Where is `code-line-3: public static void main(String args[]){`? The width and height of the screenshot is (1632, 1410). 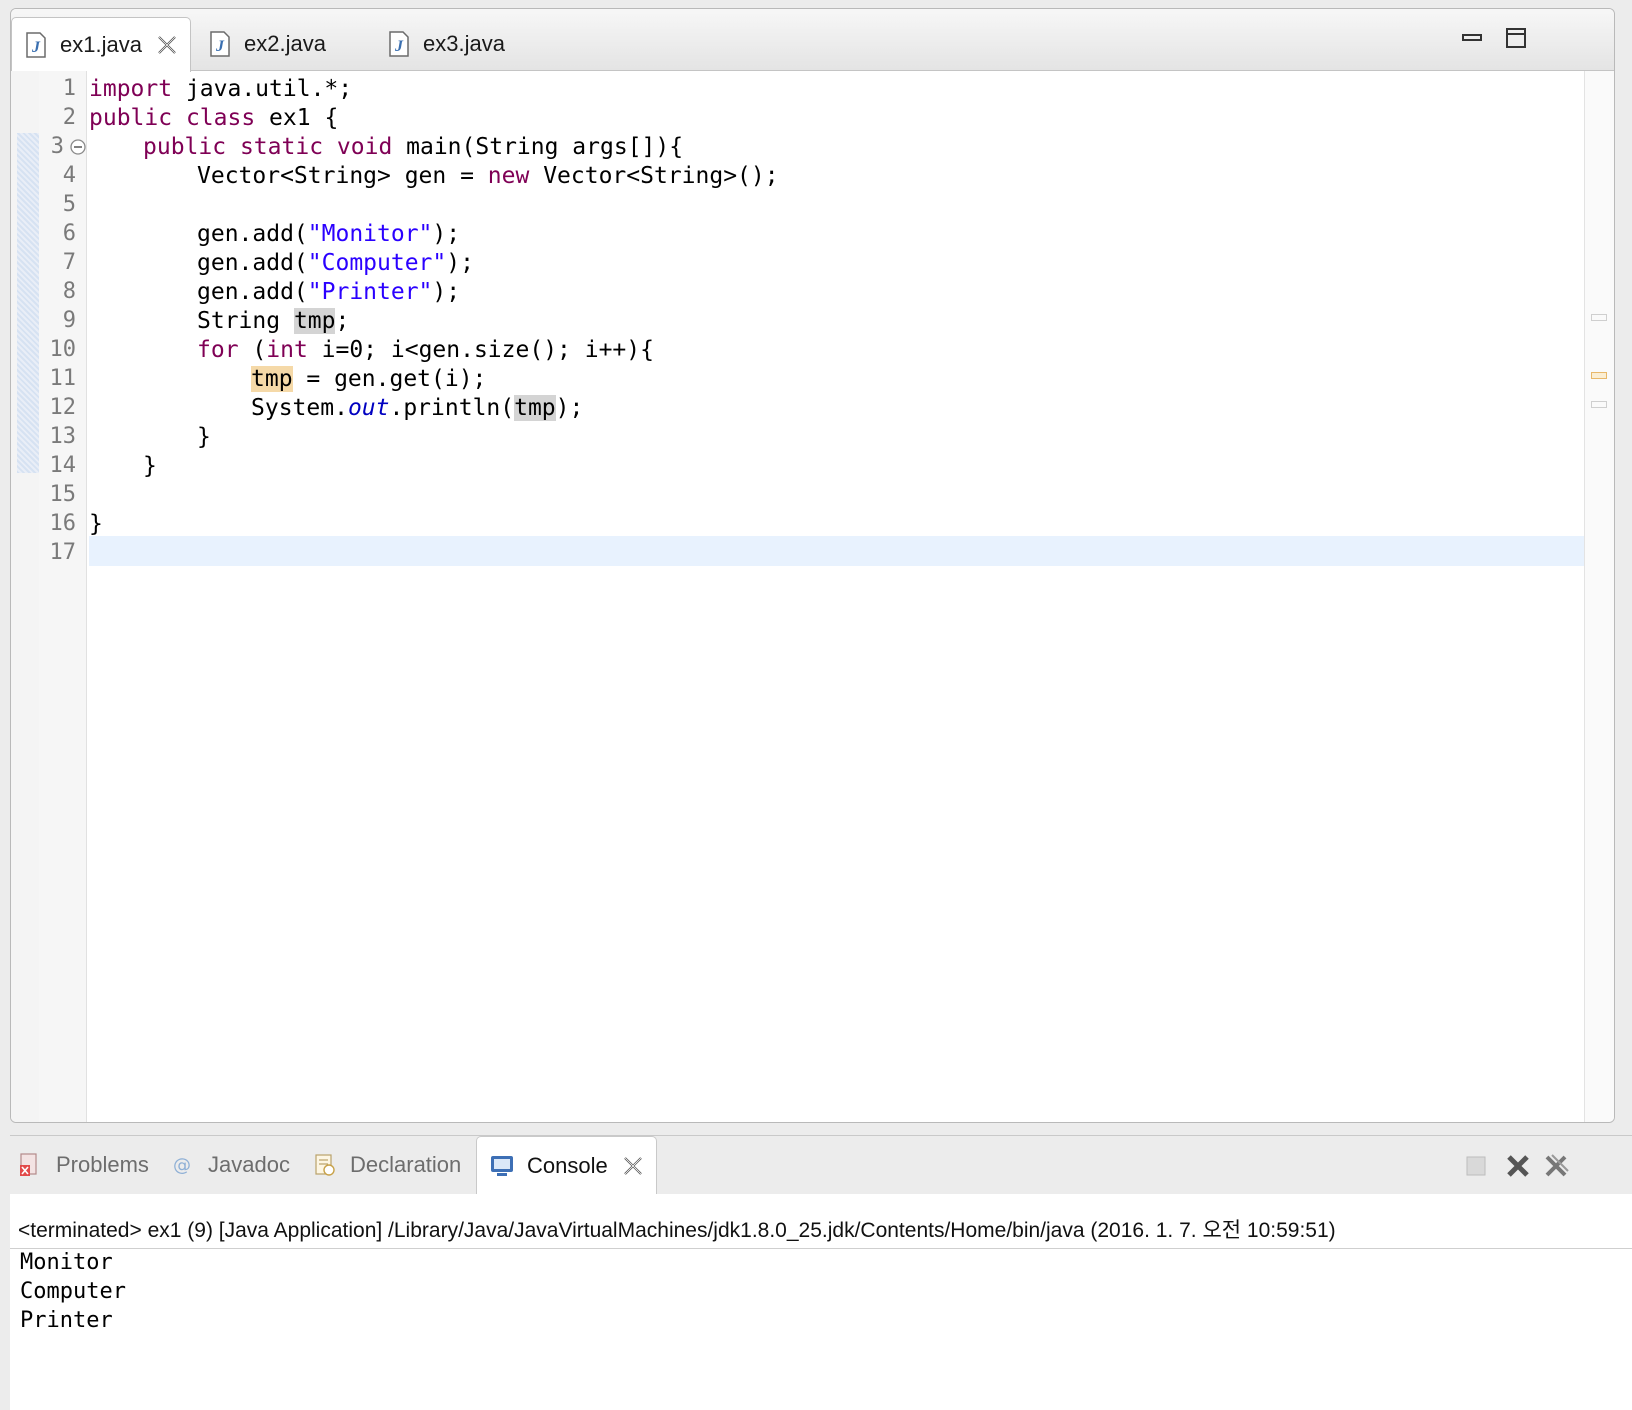 code-line-3: public static void main(String args[]){ is located at coordinates (413, 147).